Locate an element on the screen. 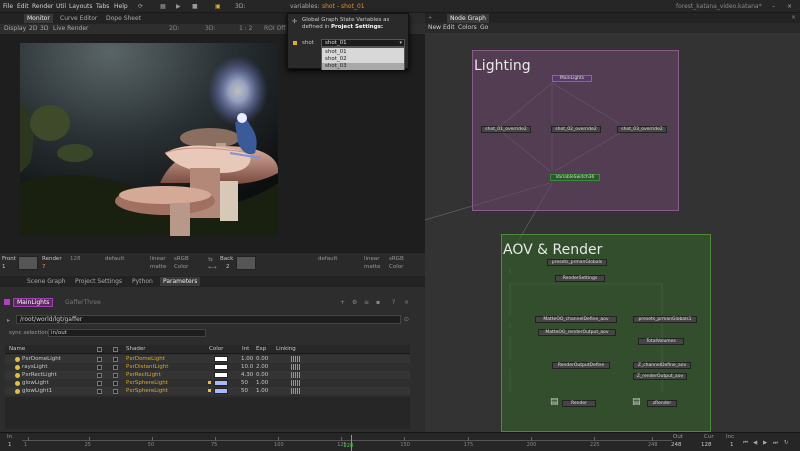  render-icon: ▣ is located at coordinates (218, 6).